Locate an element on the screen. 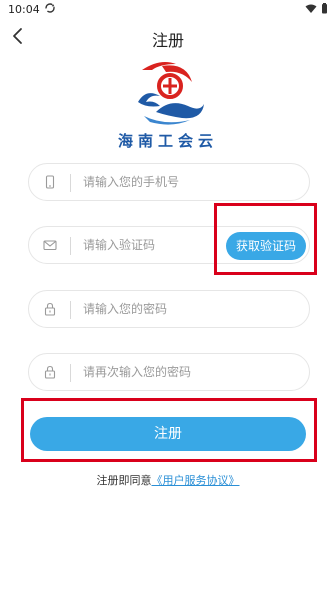  confirm-password-input is located at coordinates (163, 372).